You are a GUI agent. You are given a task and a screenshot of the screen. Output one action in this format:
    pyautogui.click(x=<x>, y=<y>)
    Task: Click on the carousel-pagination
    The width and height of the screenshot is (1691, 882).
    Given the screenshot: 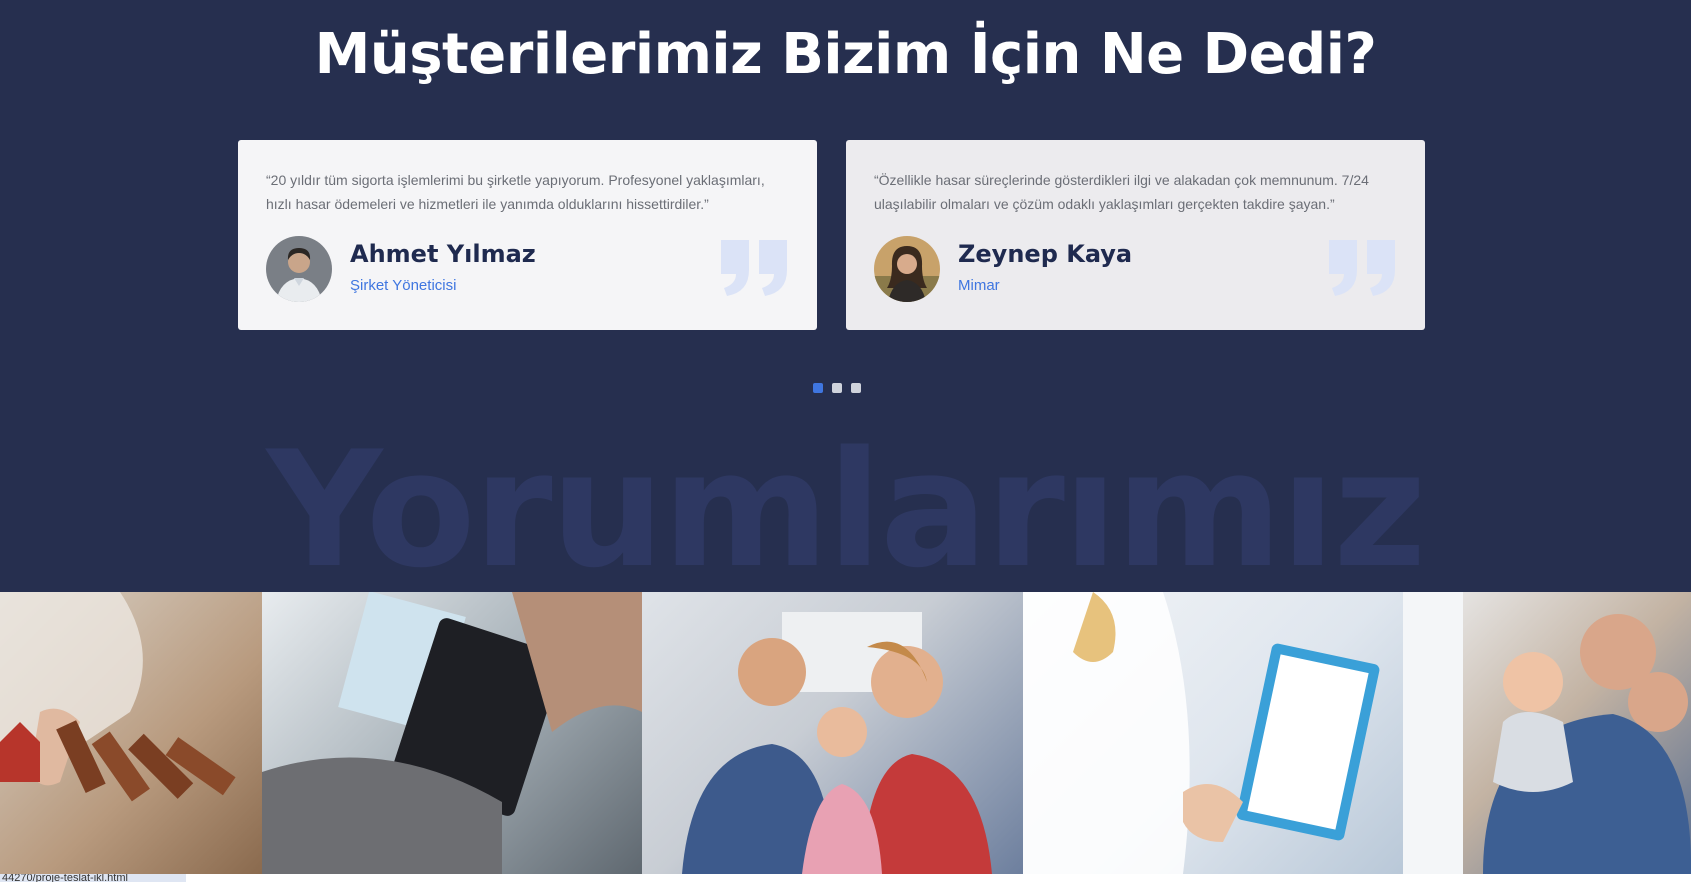 What is the action you would take?
    pyautogui.click(x=848, y=389)
    